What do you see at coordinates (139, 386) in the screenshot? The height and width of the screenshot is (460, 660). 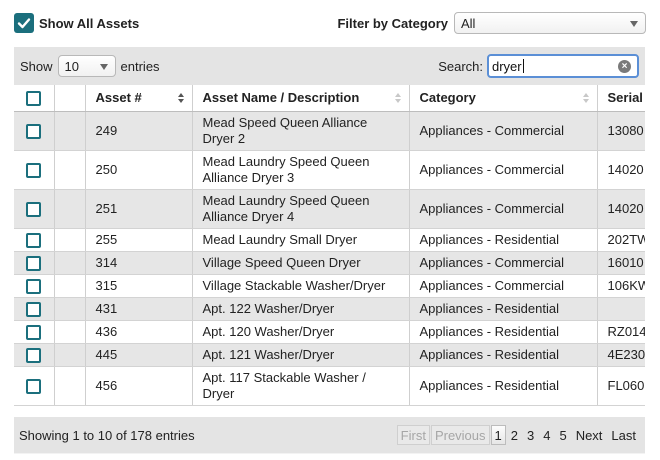 I see `asset-number-cell: 456` at bounding box center [139, 386].